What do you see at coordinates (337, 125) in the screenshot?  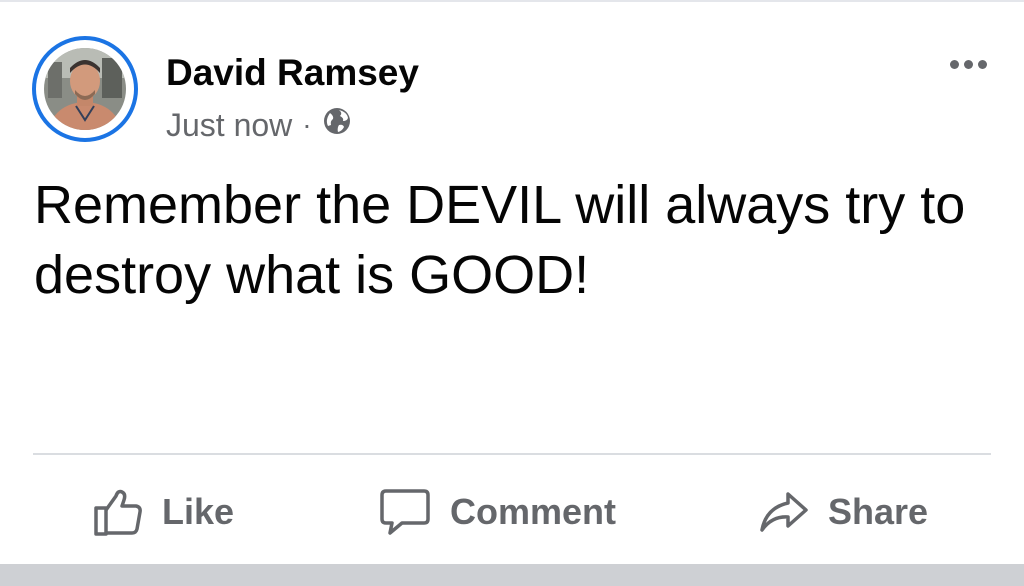 I see `globe-icon` at bounding box center [337, 125].